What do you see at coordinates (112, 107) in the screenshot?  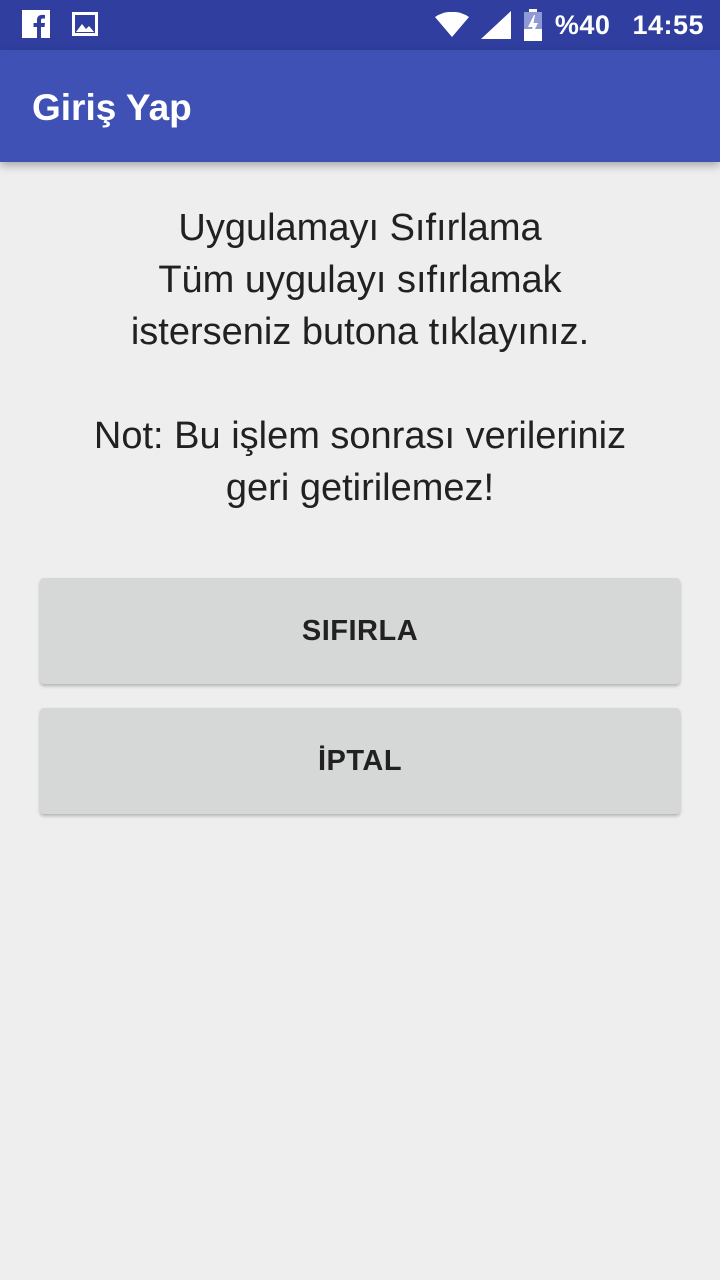 I see `page-title: Giriş Yap` at bounding box center [112, 107].